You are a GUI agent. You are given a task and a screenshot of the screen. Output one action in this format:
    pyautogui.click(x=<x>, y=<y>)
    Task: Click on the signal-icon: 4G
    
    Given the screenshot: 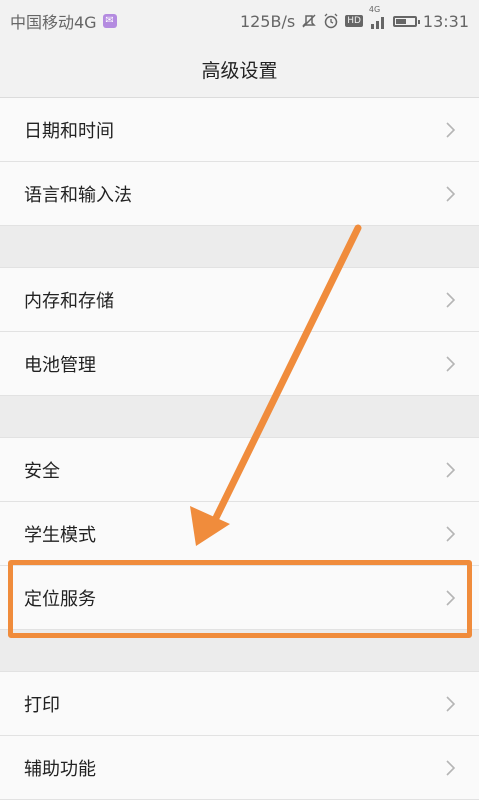 What is the action you would take?
    pyautogui.click(x=378, y=17)
    